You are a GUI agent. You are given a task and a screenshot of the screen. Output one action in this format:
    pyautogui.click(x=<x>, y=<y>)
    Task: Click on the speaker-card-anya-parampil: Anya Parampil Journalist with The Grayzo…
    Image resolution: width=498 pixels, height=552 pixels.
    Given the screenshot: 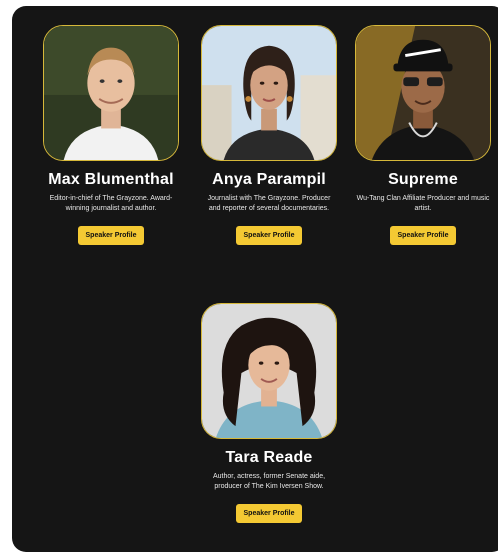 What is the action you would take?
    pyautogui.click(x=269, y=135)
    